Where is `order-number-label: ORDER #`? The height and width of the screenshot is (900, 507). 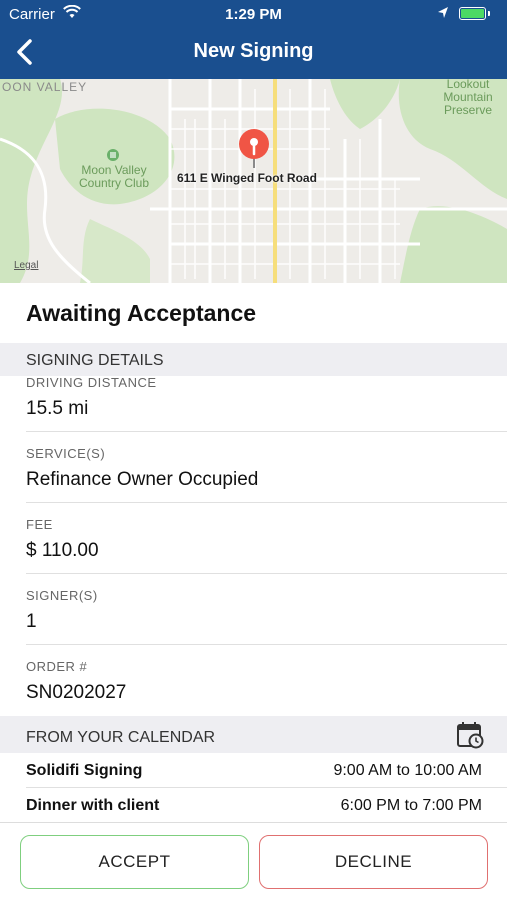 order-number-label: ORDER # is located at coordinates (57, 666).